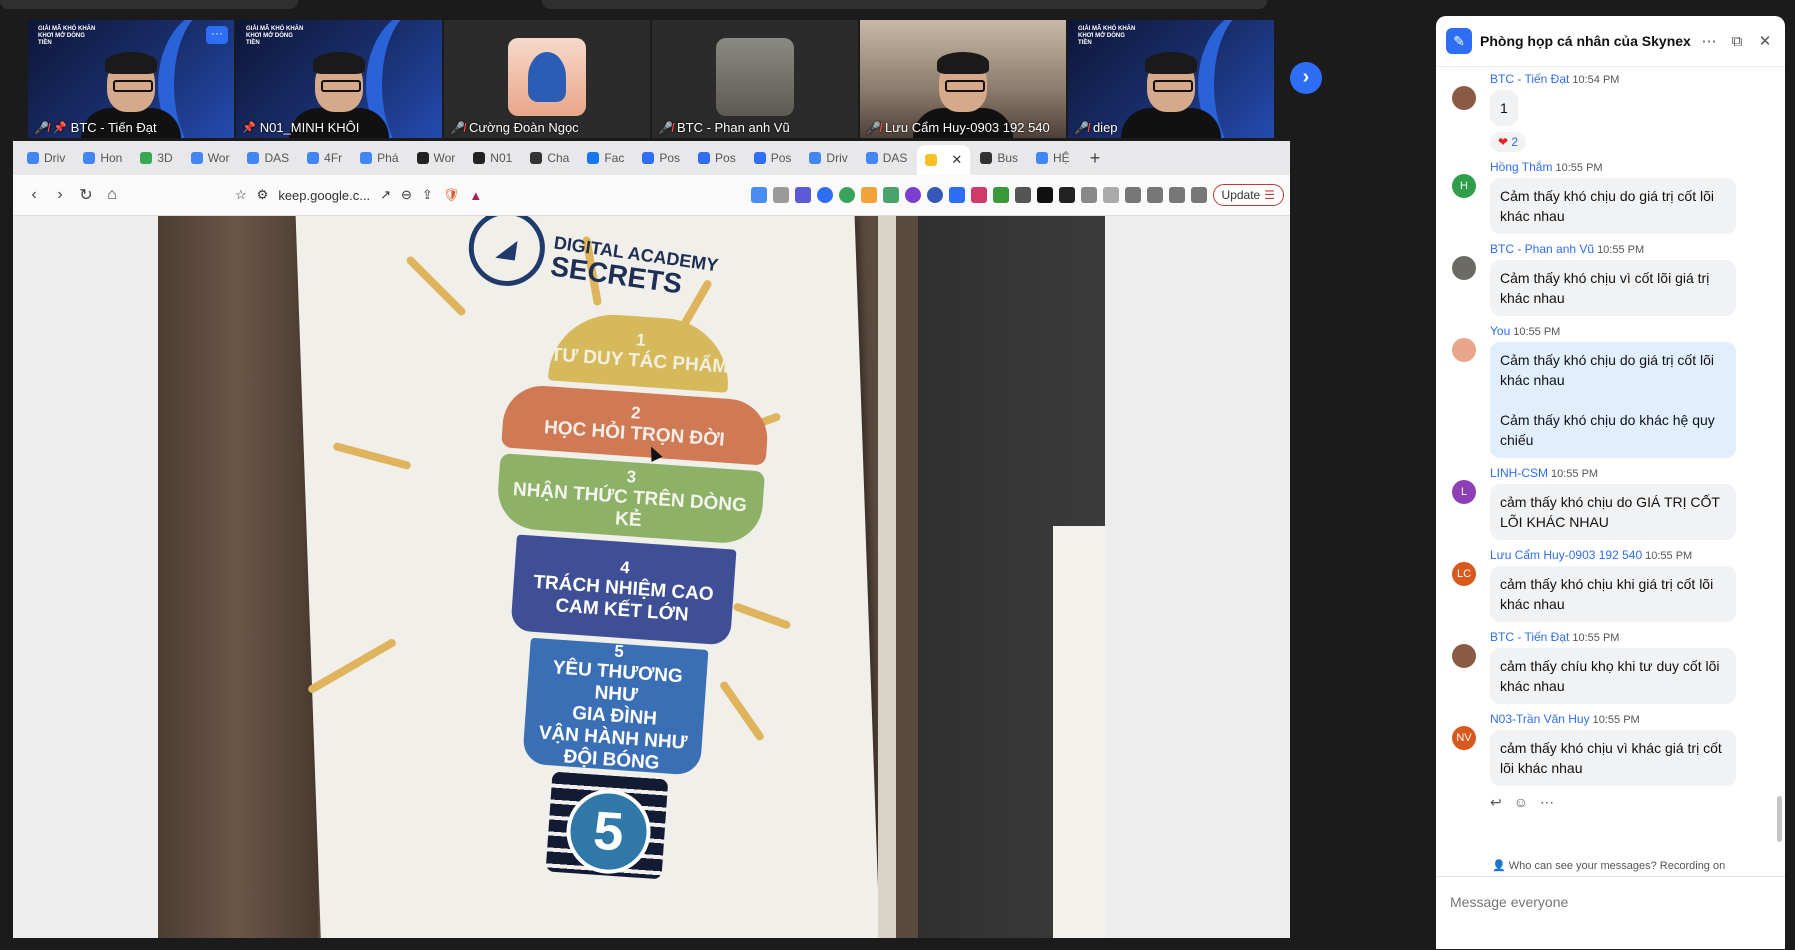 The width and height of the screenshot is (1795, 950). Describe the element at coordinates (102, 158) in the screenshot. I see `browser-tab: Hon` at that location.